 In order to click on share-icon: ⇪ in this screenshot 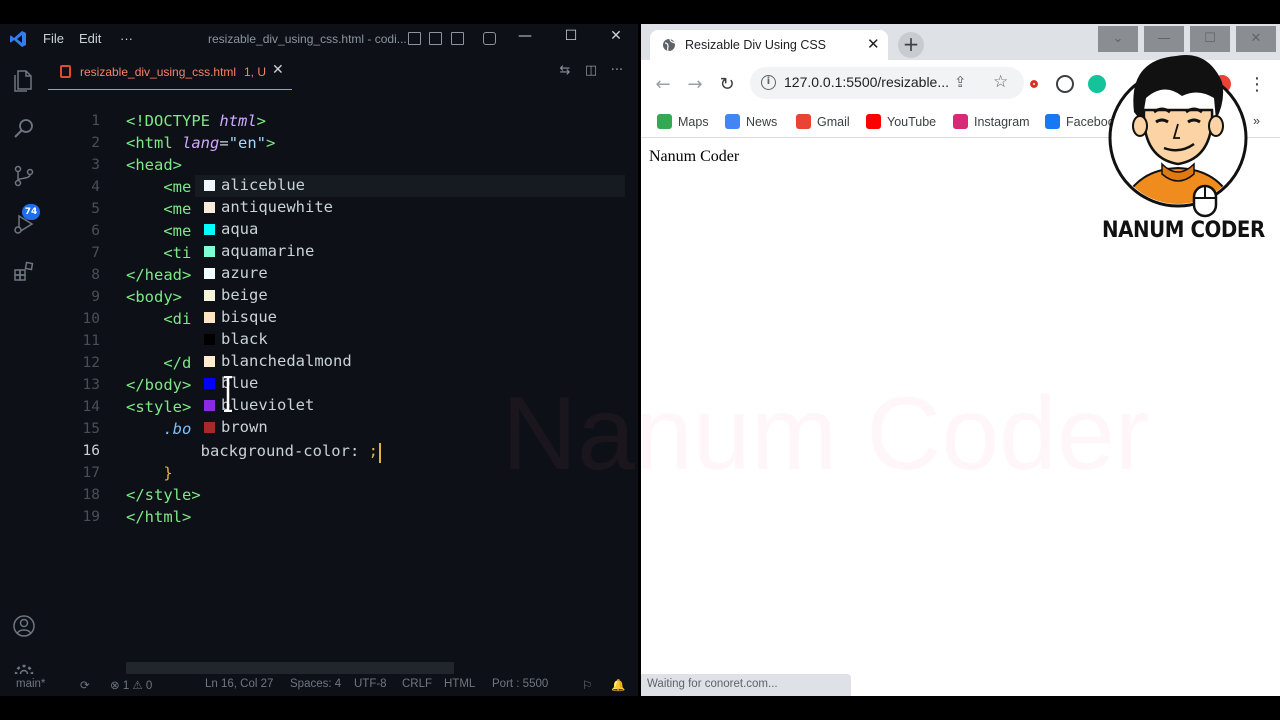, I will do `click(960, 82)`.